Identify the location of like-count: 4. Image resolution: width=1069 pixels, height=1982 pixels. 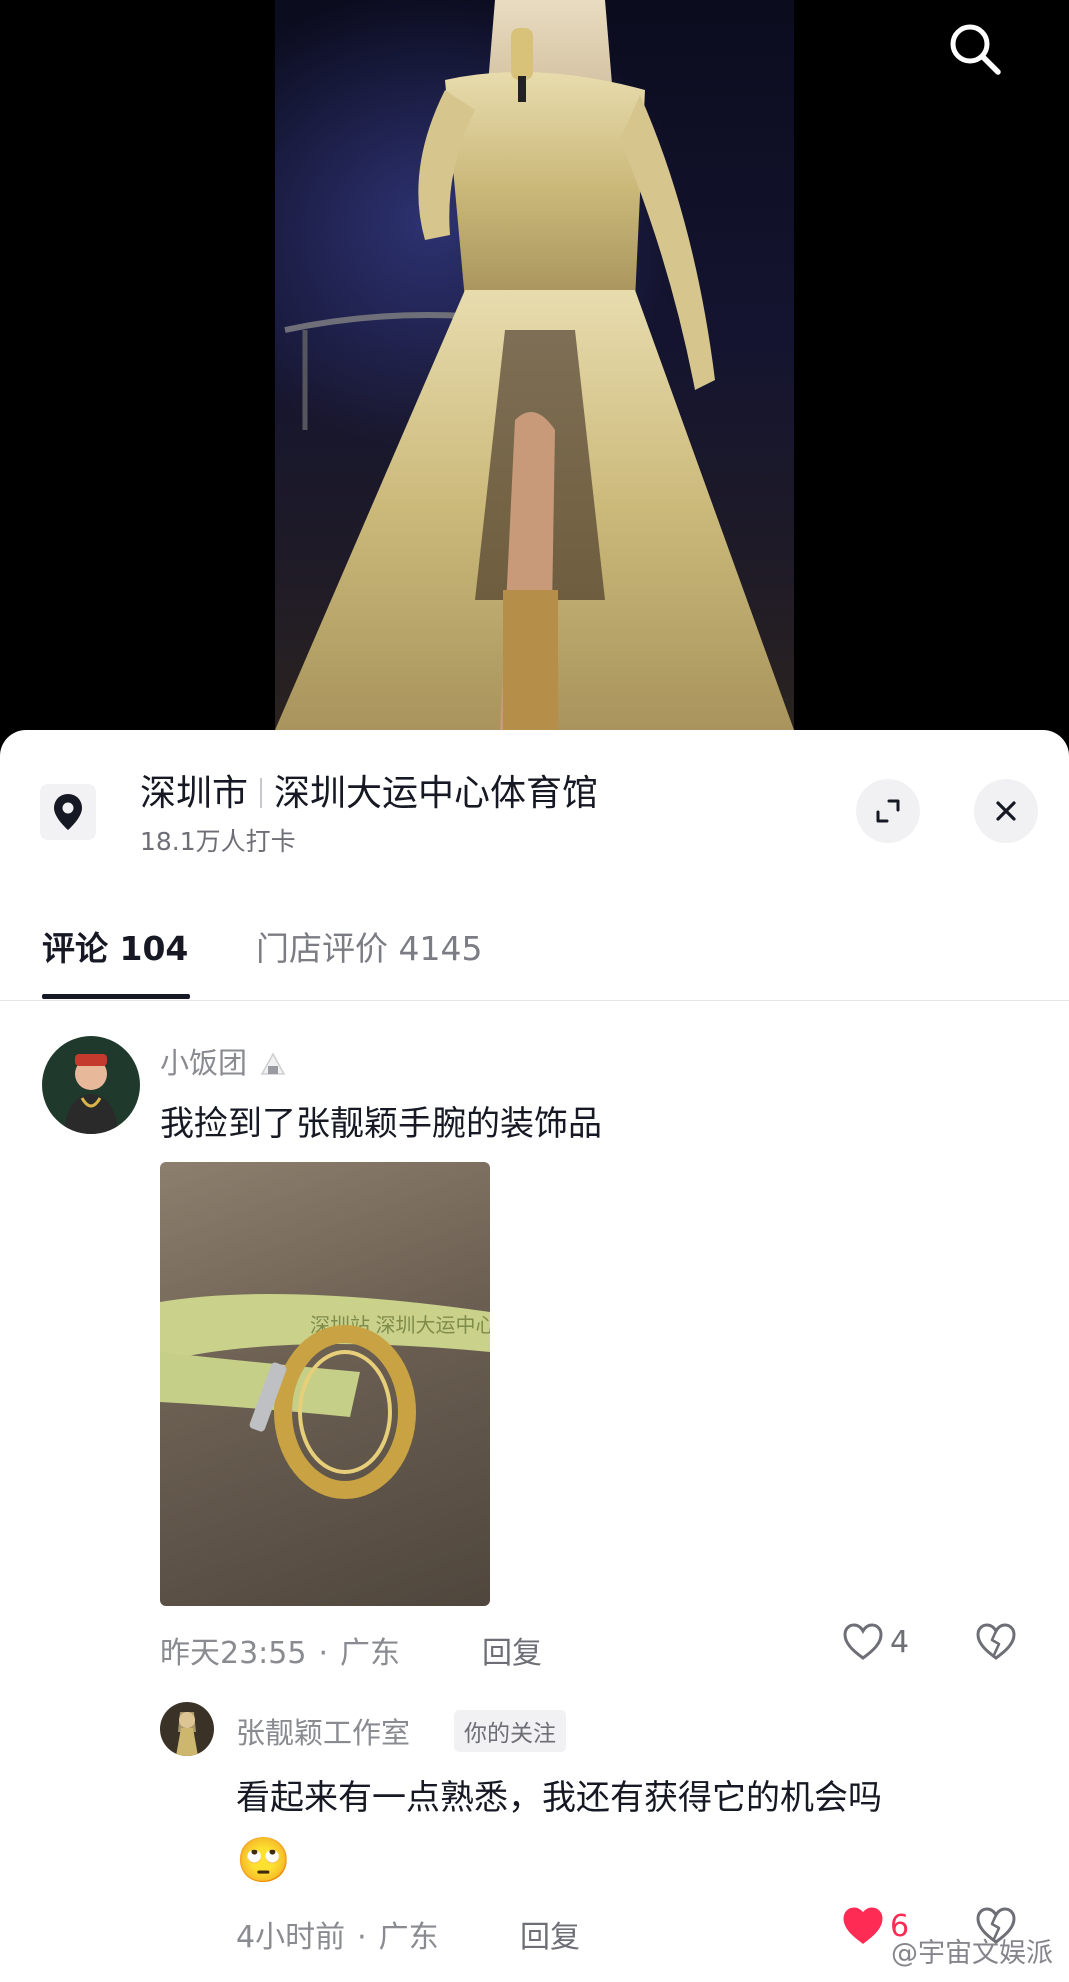
(900, 1642).